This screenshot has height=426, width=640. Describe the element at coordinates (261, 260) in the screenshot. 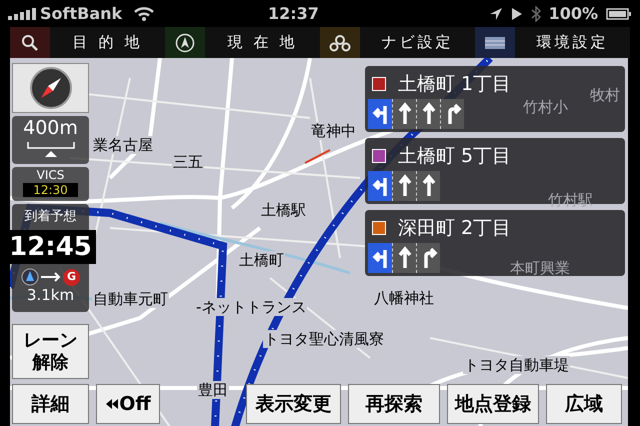

I see `map-label: 土橋町` at that location.